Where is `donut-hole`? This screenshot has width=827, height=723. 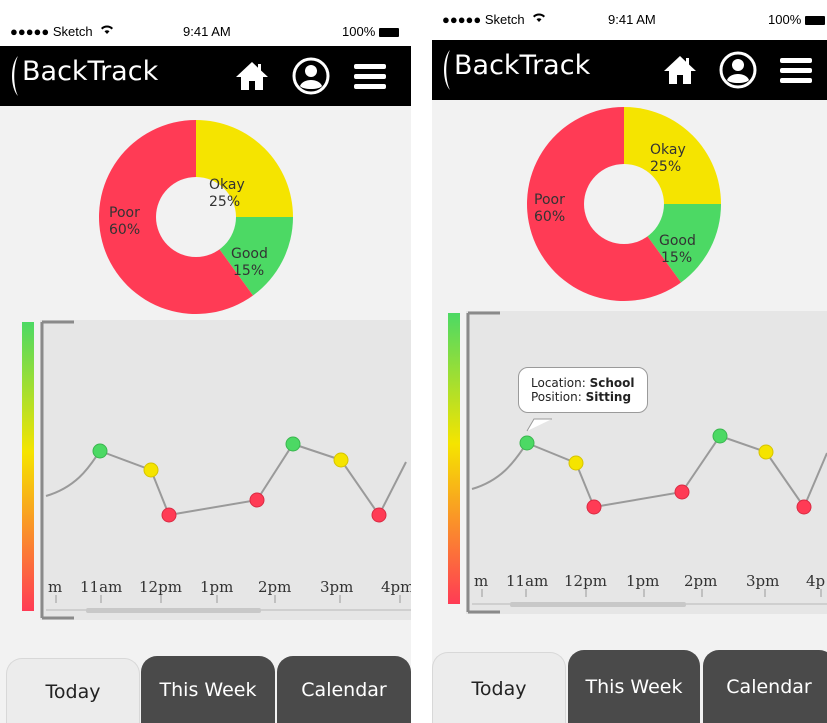 donut-hole is located at coordinates (624, 204).